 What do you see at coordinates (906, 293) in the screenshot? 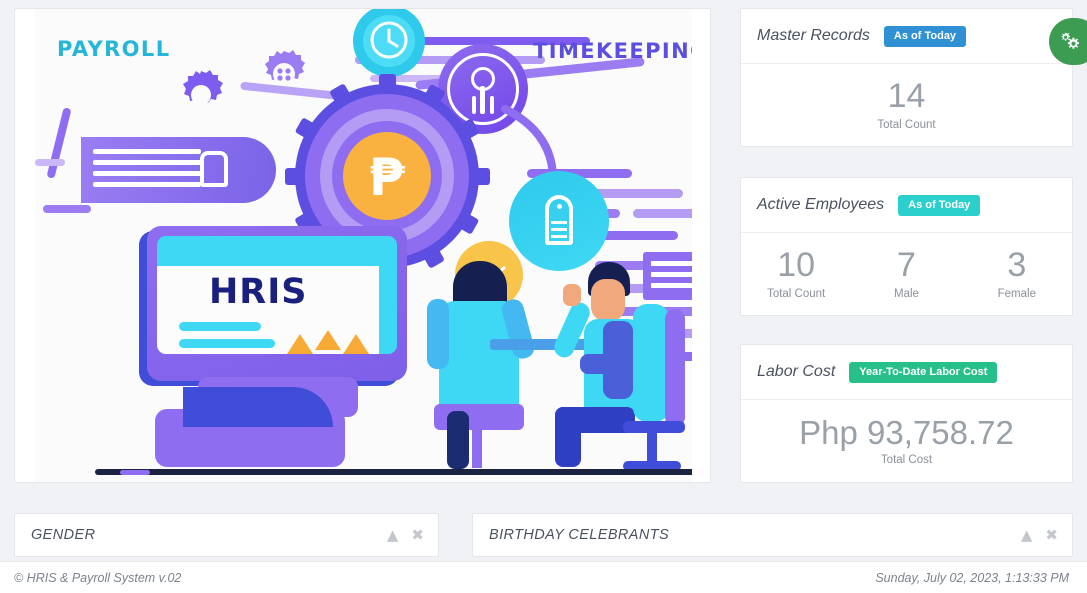
I see `metric-label: Male` at bounding box center [906, 293].